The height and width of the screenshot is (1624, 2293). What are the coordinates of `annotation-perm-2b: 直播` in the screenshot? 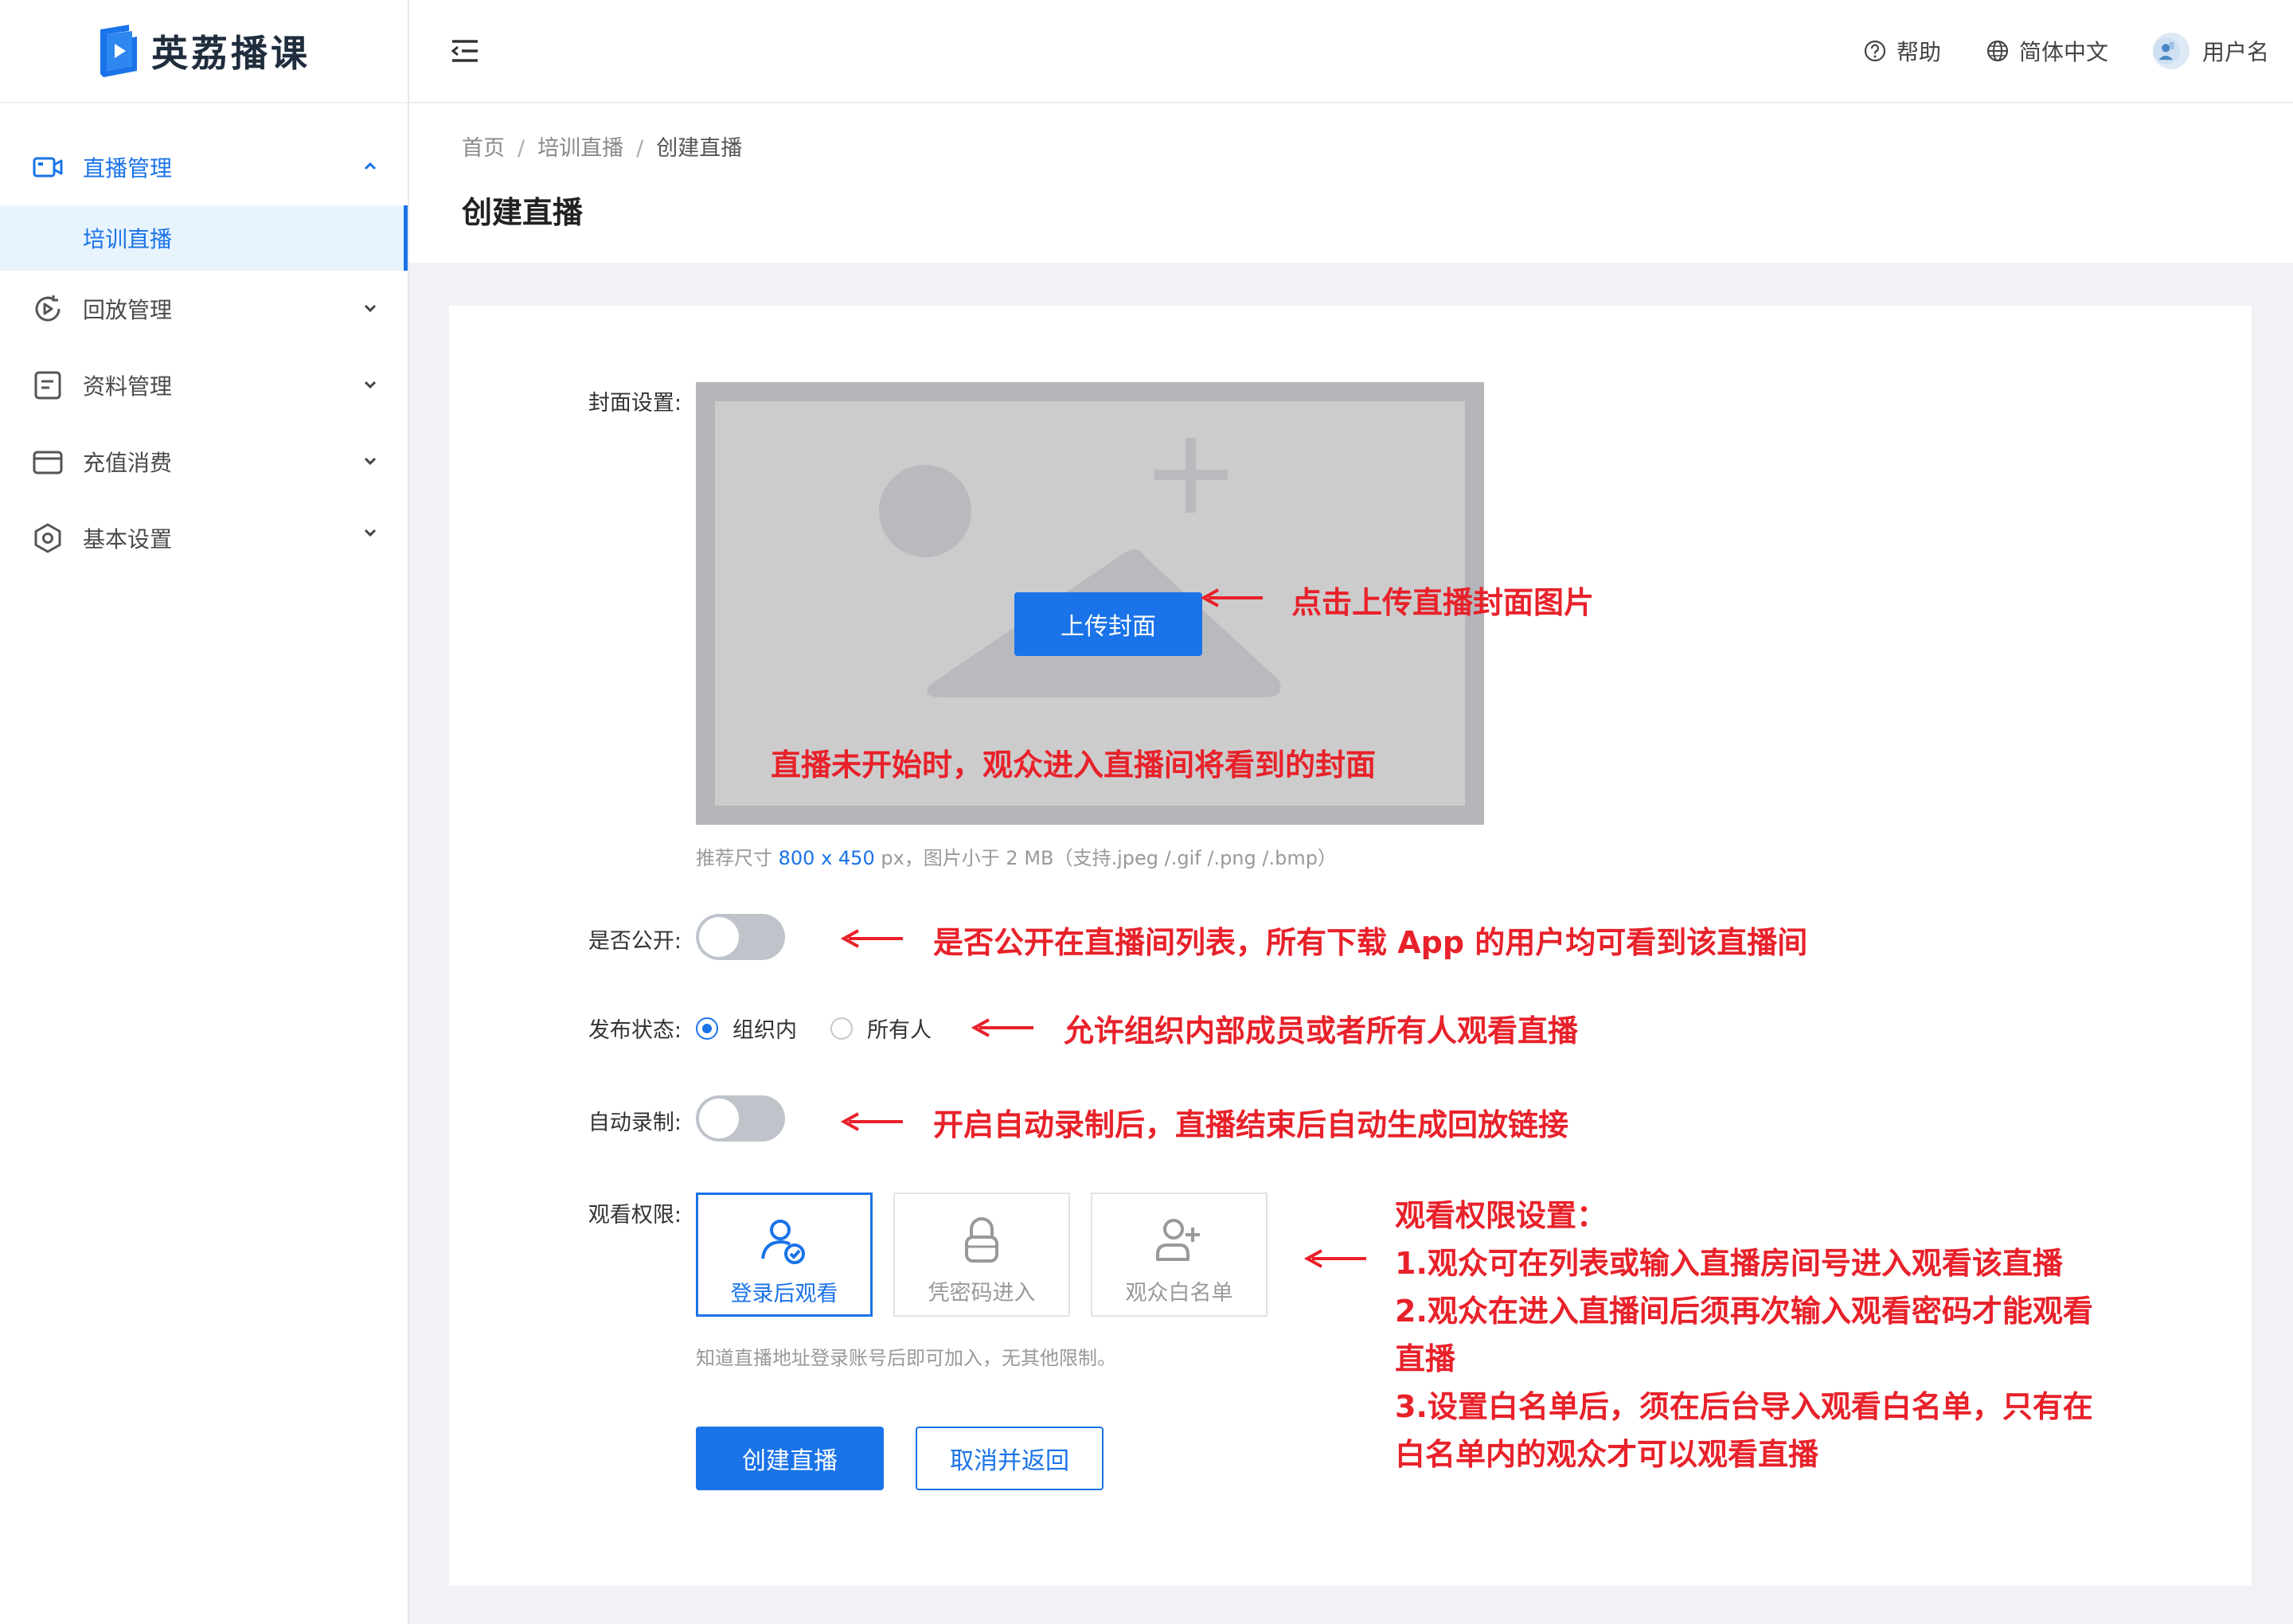 It's located at (1425, 1358).